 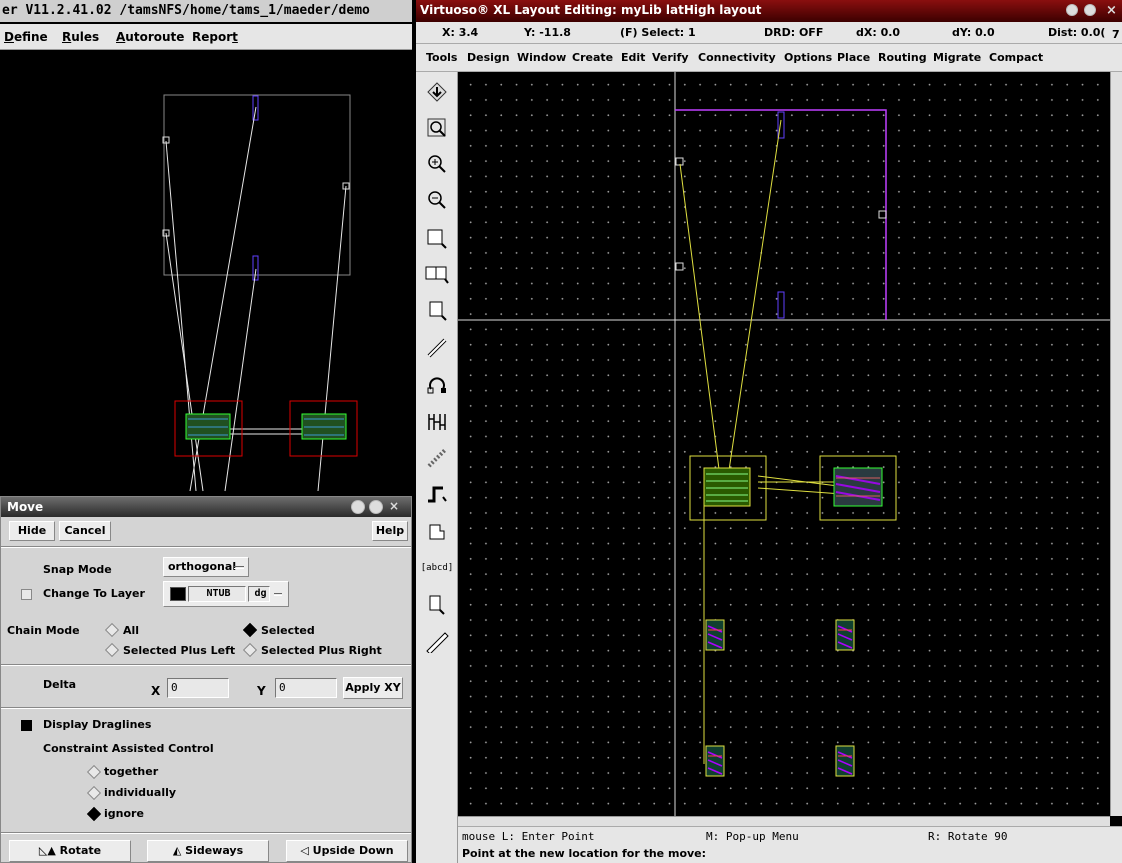 What do you see at coordinates (437, 164) in the screenshot?
I see `zoom-in-icon` at bounding box center [437, 164].